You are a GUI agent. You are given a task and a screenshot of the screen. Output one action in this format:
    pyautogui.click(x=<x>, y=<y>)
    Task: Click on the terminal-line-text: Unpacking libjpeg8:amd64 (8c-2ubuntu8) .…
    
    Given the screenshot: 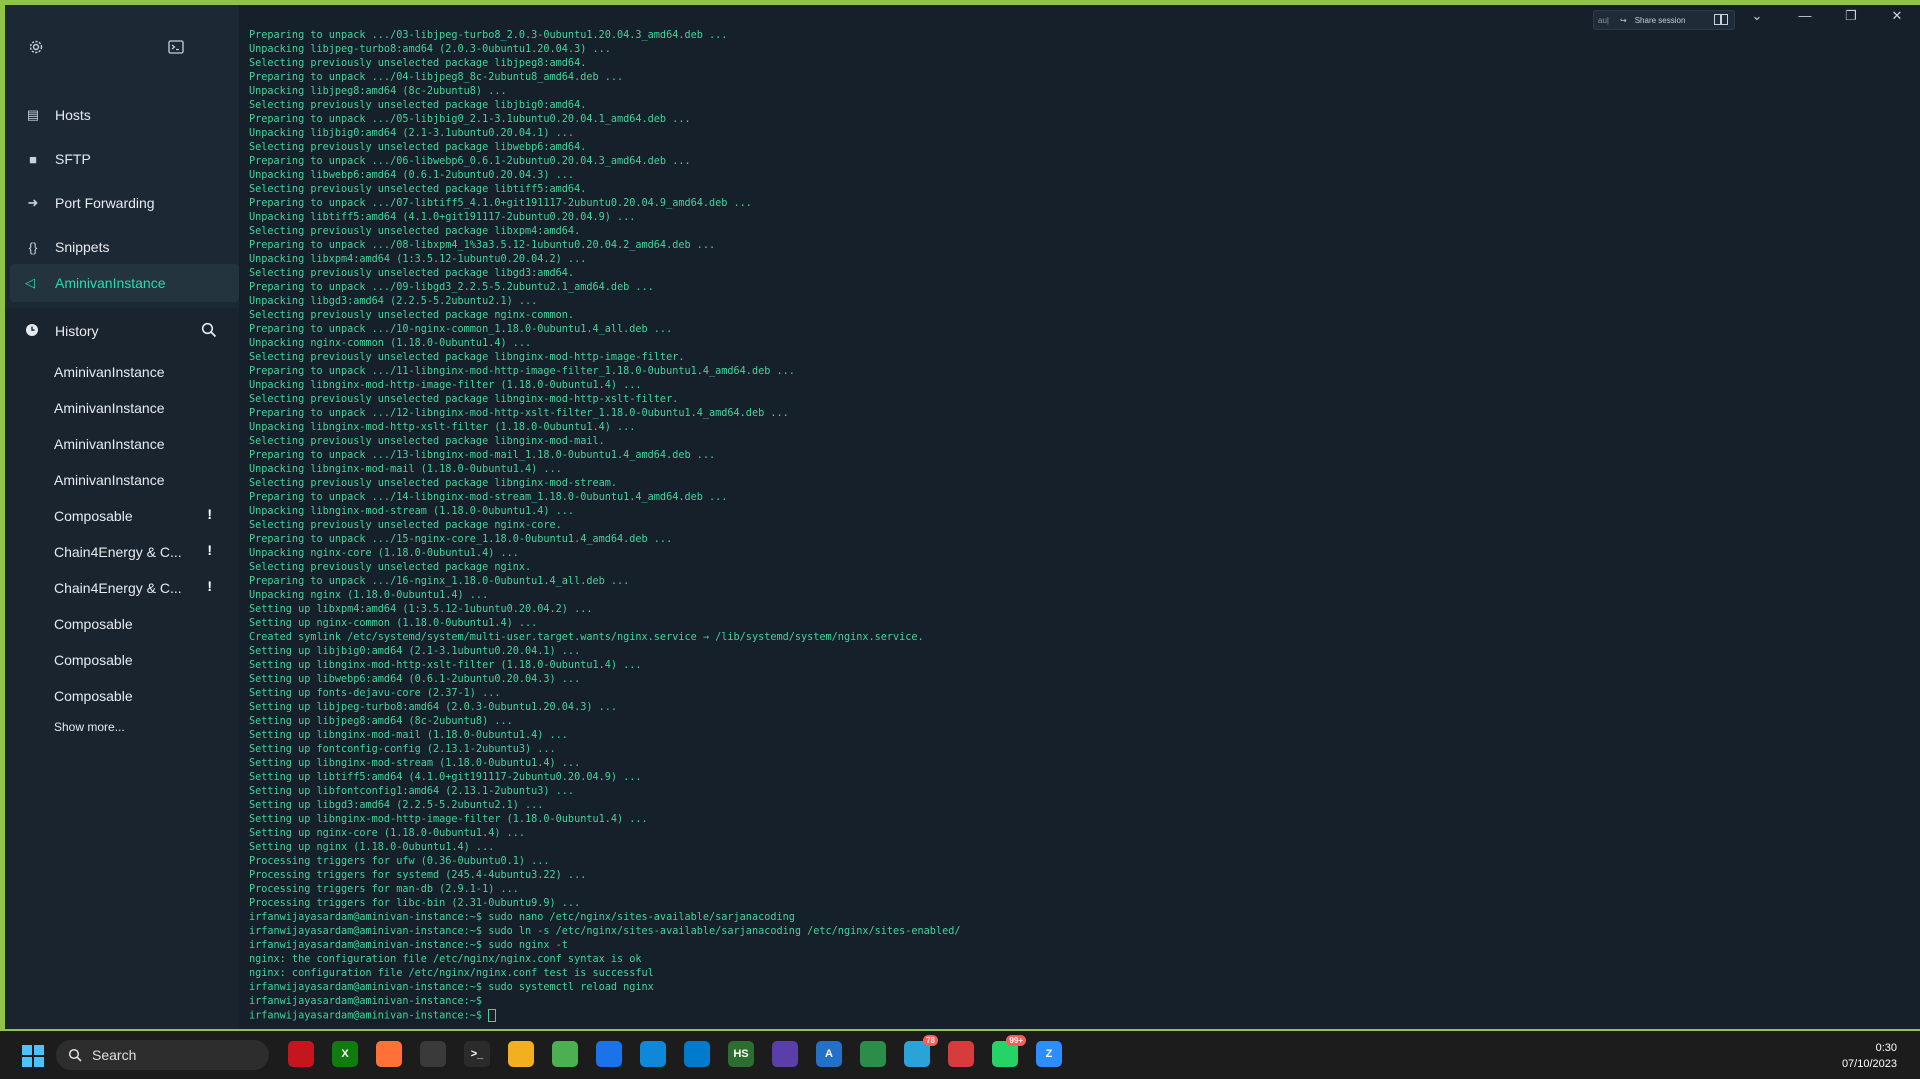 What is the action you would take?
    pyautogui.click(x=378, y=91)
    